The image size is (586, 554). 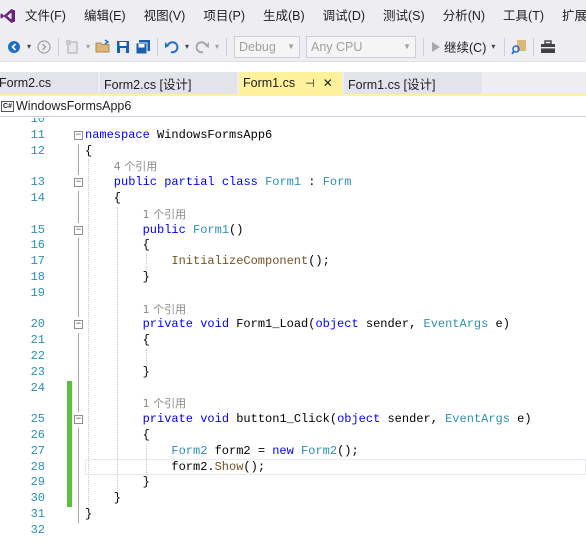 I want to click on menu-debug: 调试(D), so click(x=344, y=16).